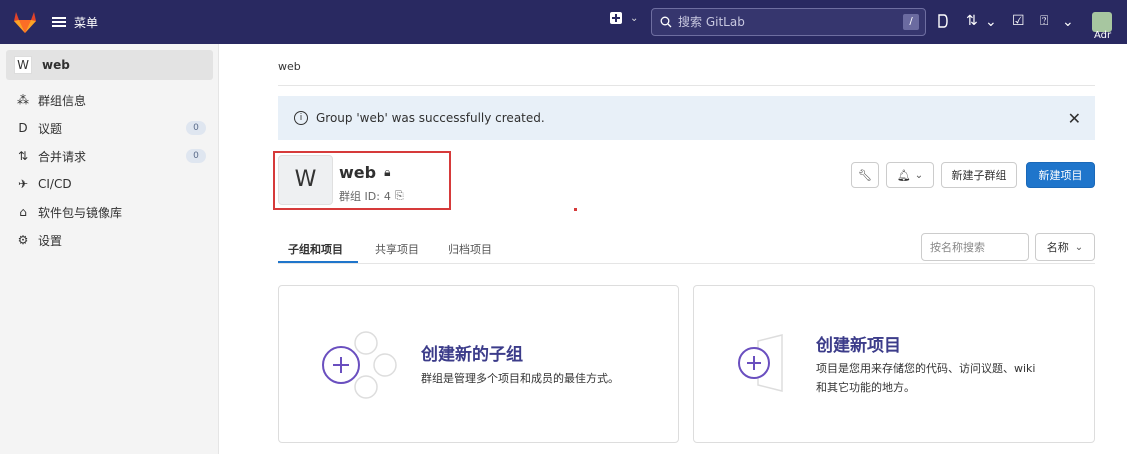  I want to click on sidebar-item-settings: ⚙ 设置, so click(111, 240).